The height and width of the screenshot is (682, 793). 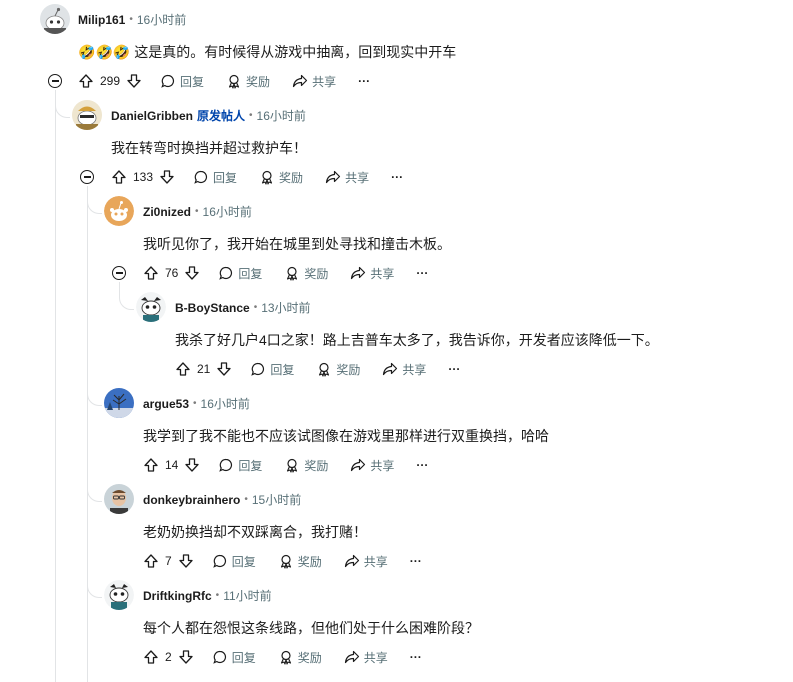 What do you see at coordinates (191, 500) in the screenshot?
I see `username: donkeybrainhero` at bounding box center [191, 500].